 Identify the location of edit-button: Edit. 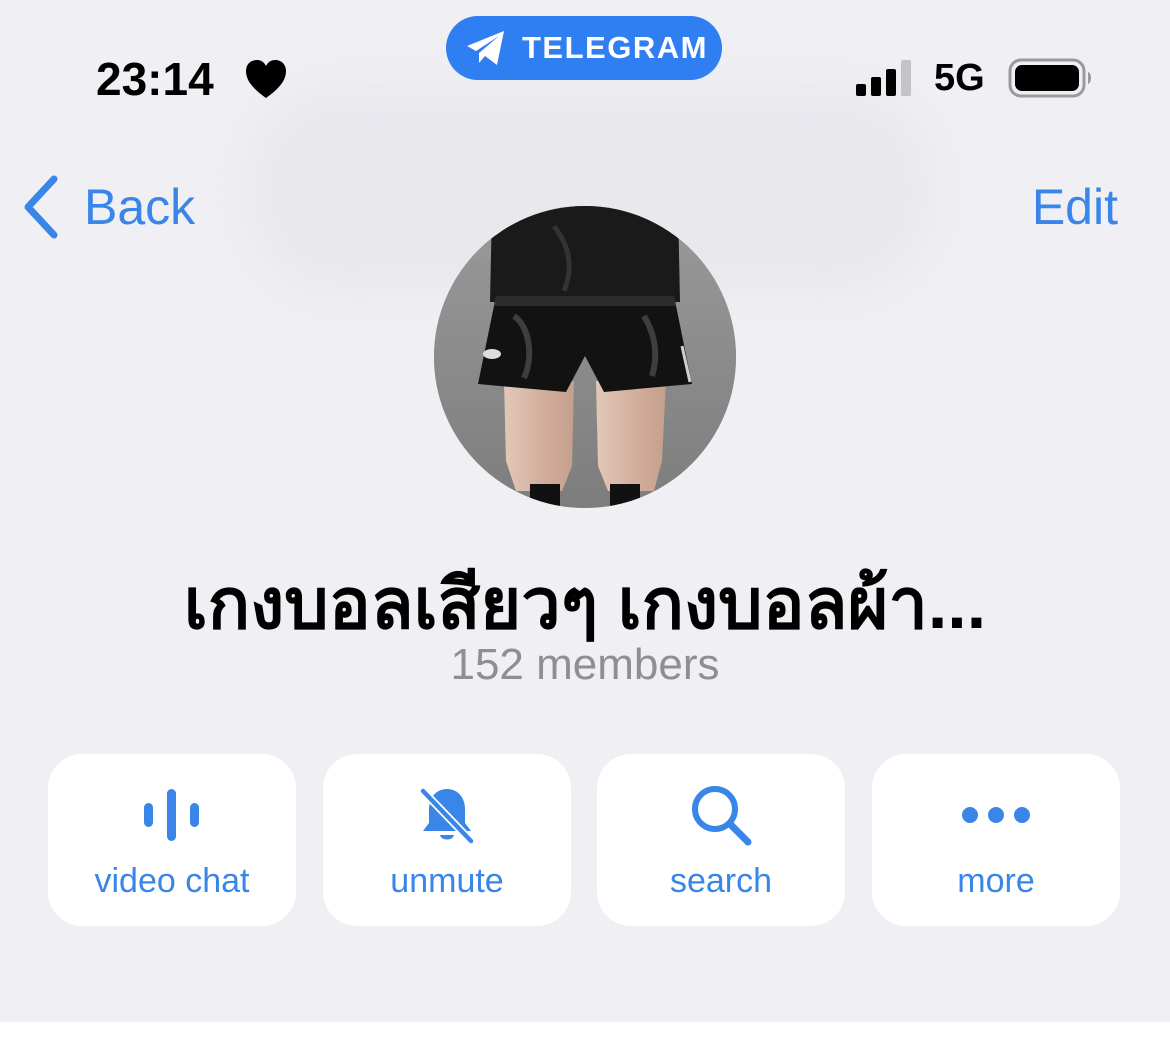
(1075, 207).